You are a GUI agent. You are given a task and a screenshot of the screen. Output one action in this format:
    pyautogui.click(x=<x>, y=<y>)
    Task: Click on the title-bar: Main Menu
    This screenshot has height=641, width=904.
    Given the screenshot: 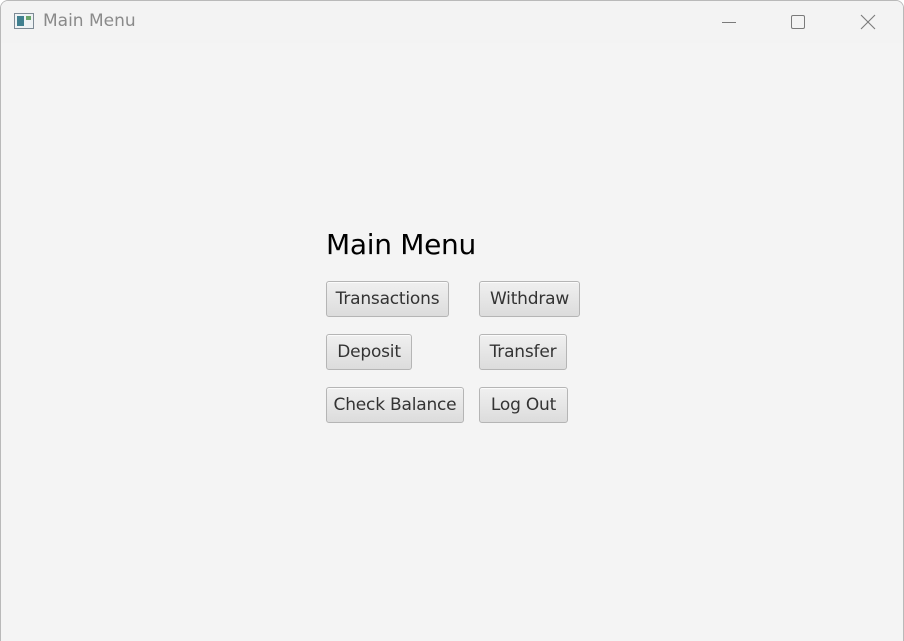 What is the action you would take?
    pyautogui.click(x=452, y=22)
    